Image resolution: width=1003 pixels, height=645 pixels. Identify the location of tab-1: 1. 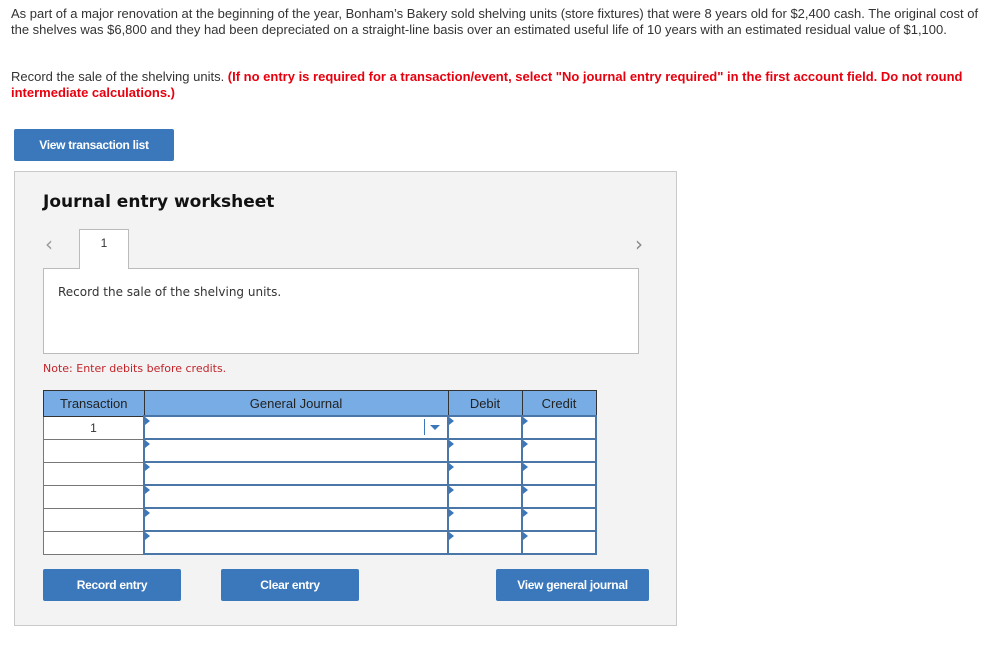
(104, 249).